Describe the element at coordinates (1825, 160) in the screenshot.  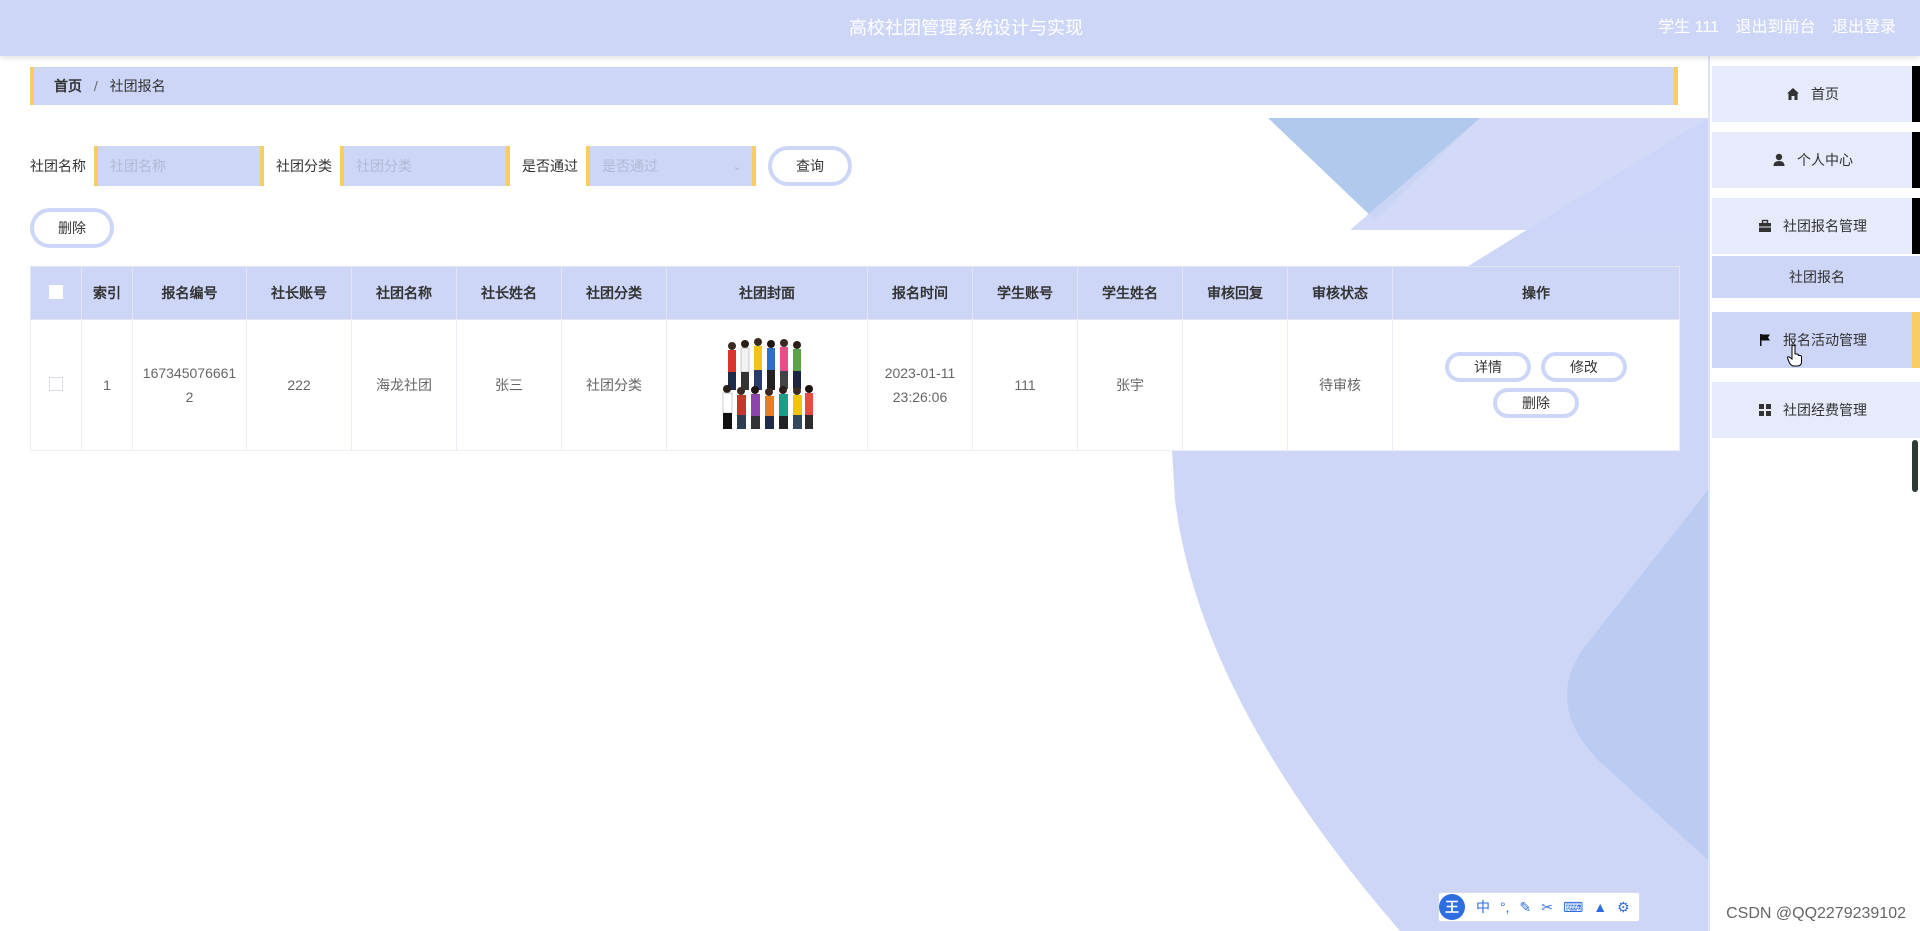
I see `sidebar-item-label: 个人中心` at that location.